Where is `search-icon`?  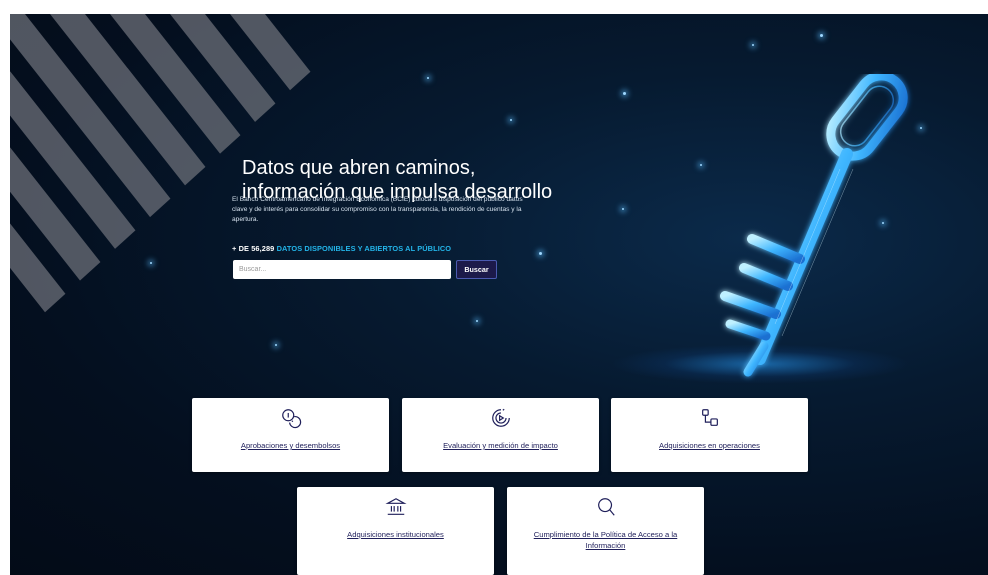 search-icon is located at coordinates (606, 507).